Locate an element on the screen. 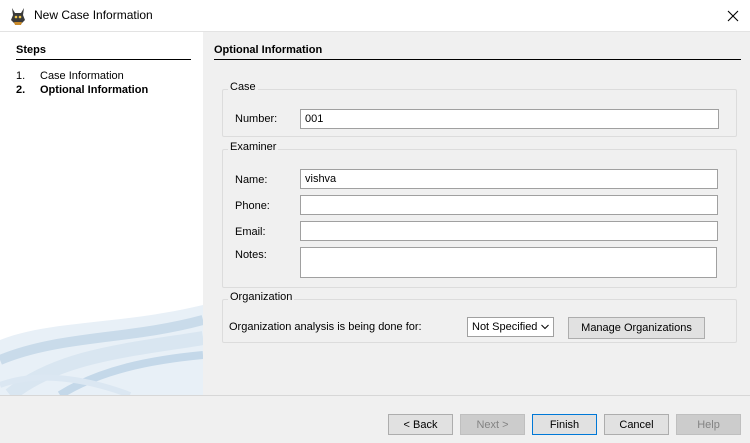 This screenshot has height=443, width=750. finish-button: Finish is located at coordinates (564, 424).